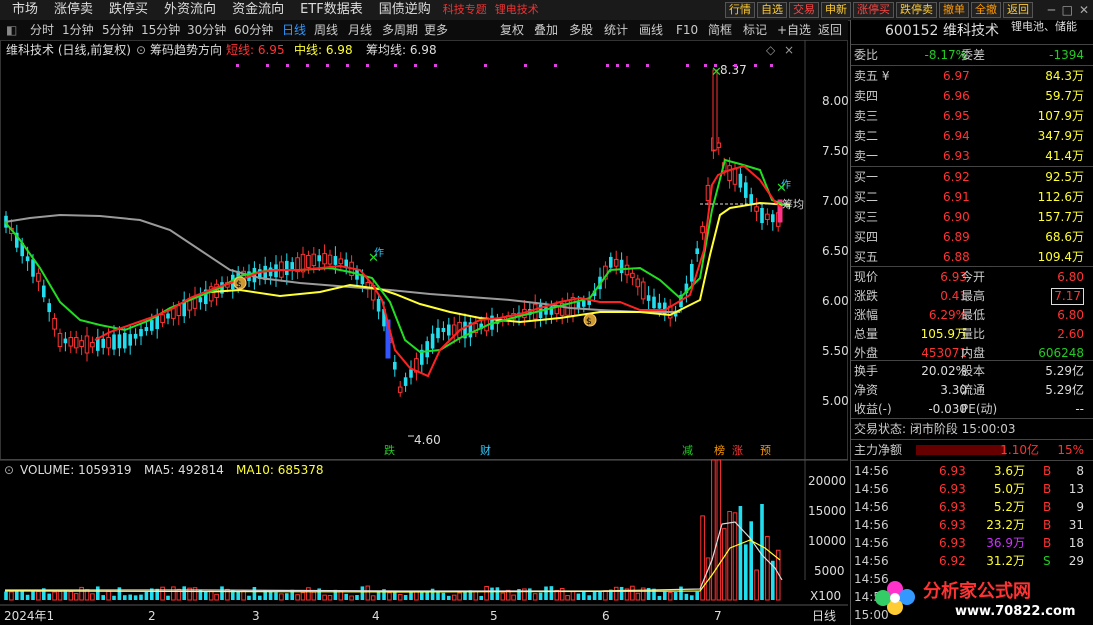 This screenshot has width=1093, height=625. Describe the element at coordinates (969, 561) in the screenshot. I see `tick-row: 14:56 6.92 31.2万 S 29` at that location.